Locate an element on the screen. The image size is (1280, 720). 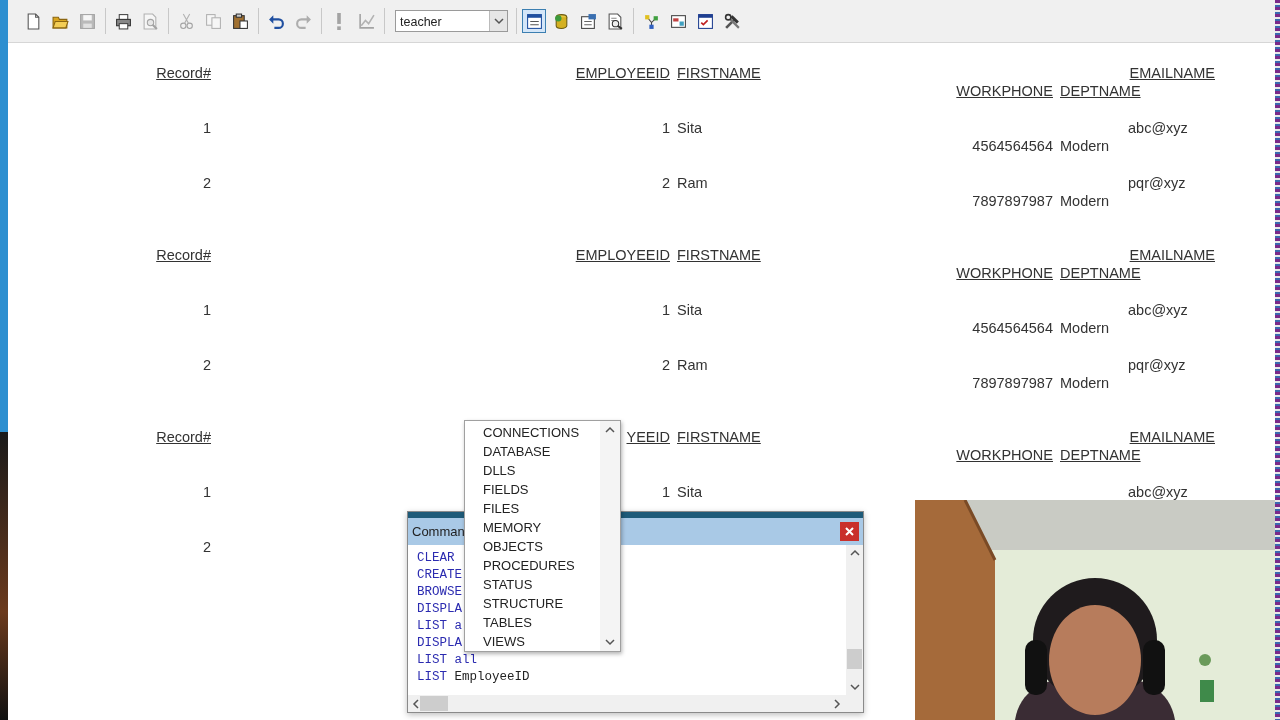
close-button is located at coordinates (849, 531).